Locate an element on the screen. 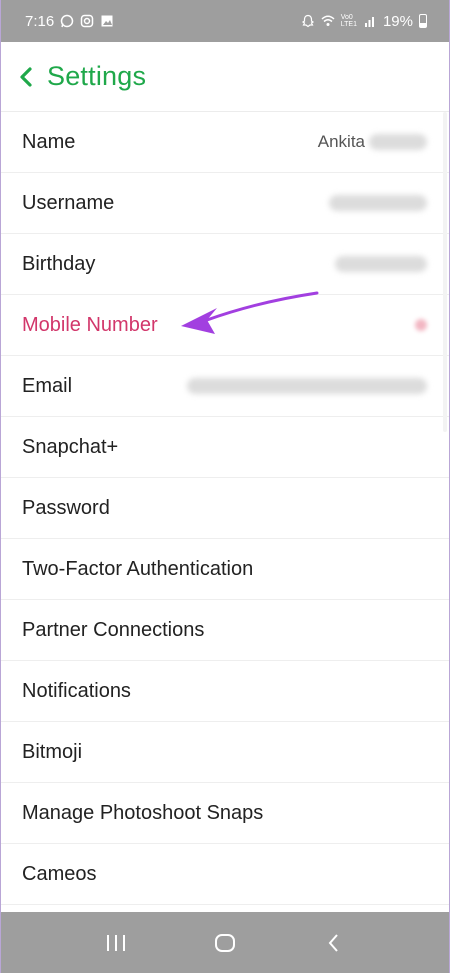 This screenshot has height=973, width=450. settings-item-cameos: Cameos is located at coordinates (225, 874).